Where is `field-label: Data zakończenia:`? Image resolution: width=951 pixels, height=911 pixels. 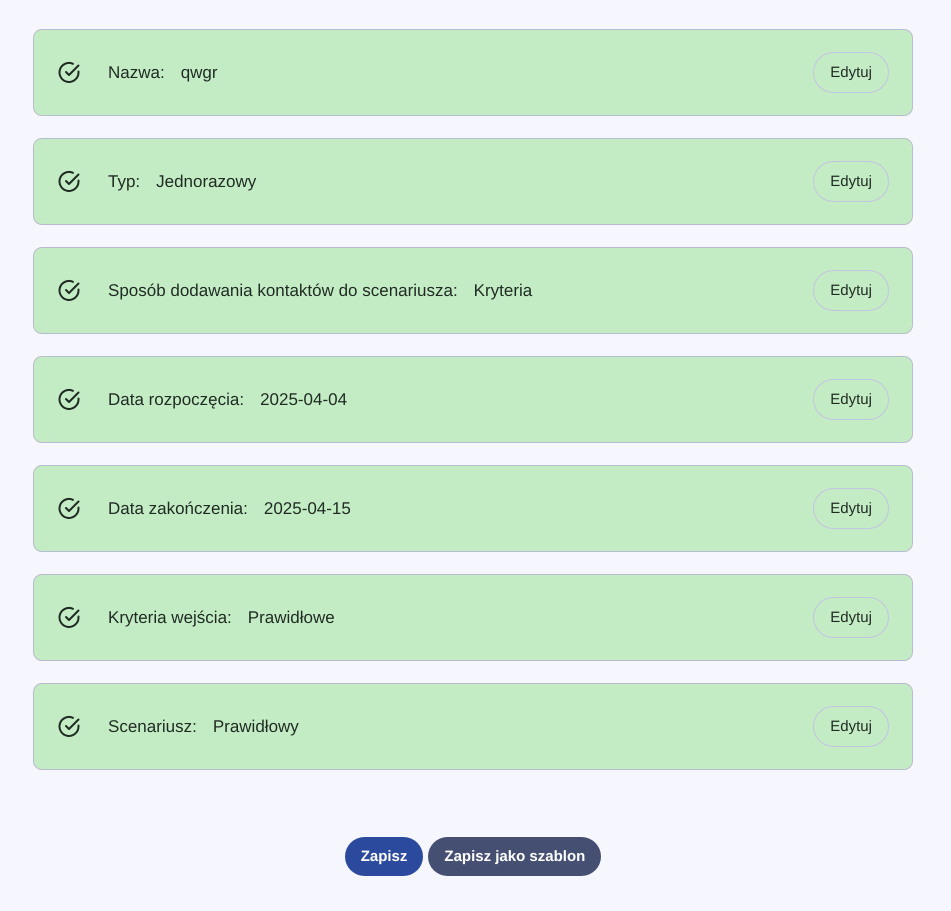
field-label: Data zakończenia: is located at coordinates (178, 508).